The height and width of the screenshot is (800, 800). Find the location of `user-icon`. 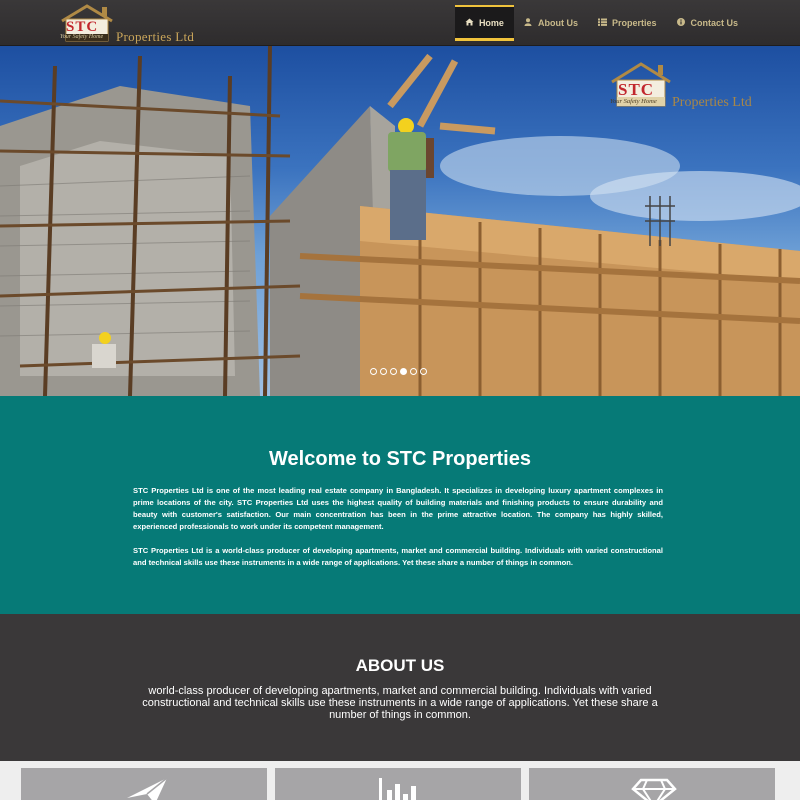

user-icon is located at coordinates (528, 23).